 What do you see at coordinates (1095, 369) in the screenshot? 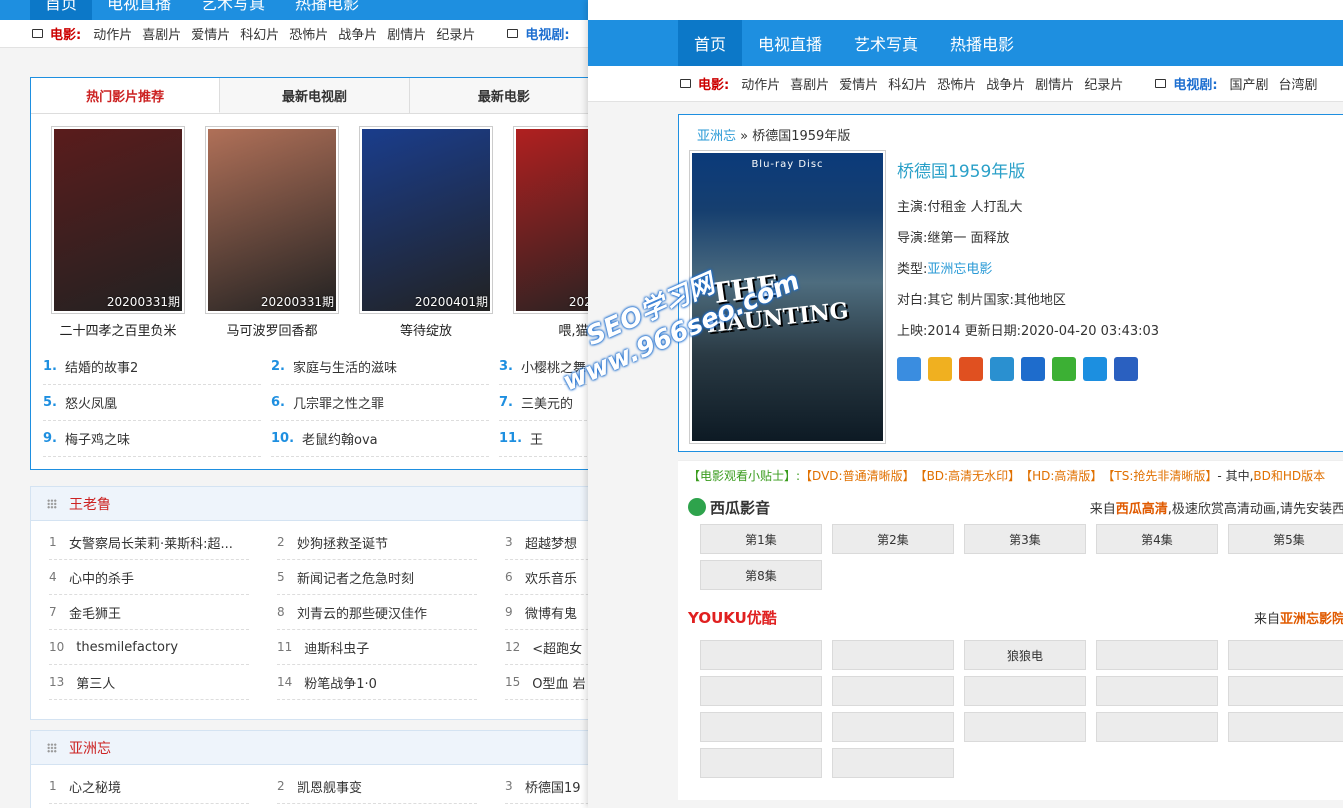
I see `qq-icon` at bounding box center [1095, 369].